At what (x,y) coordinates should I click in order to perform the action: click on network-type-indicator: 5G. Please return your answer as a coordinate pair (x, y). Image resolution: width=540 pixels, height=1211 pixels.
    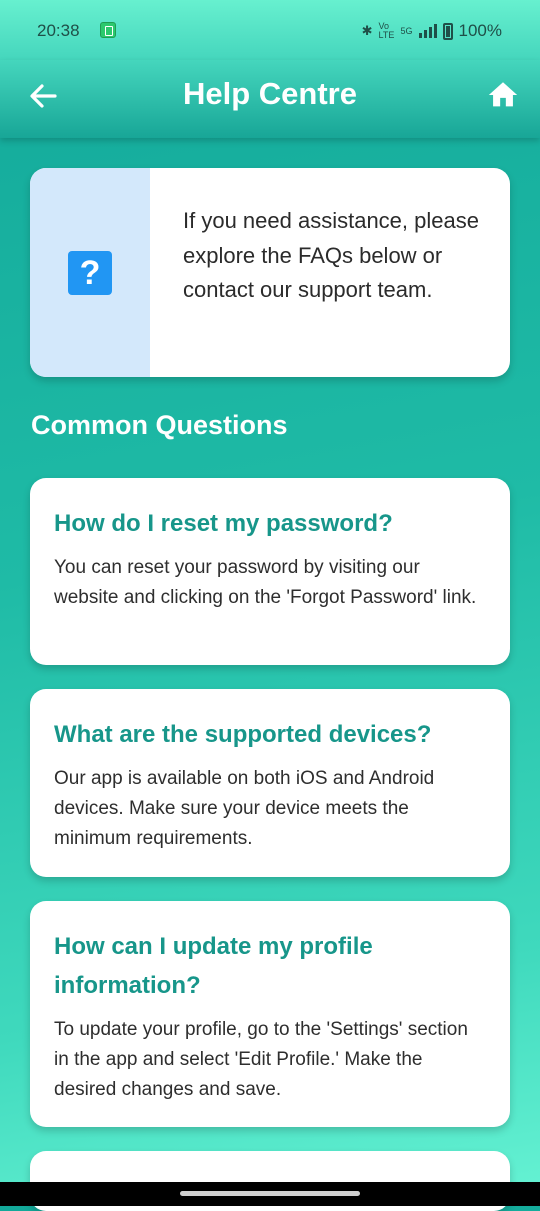
    Looking at the image, I should click on (406, 31).